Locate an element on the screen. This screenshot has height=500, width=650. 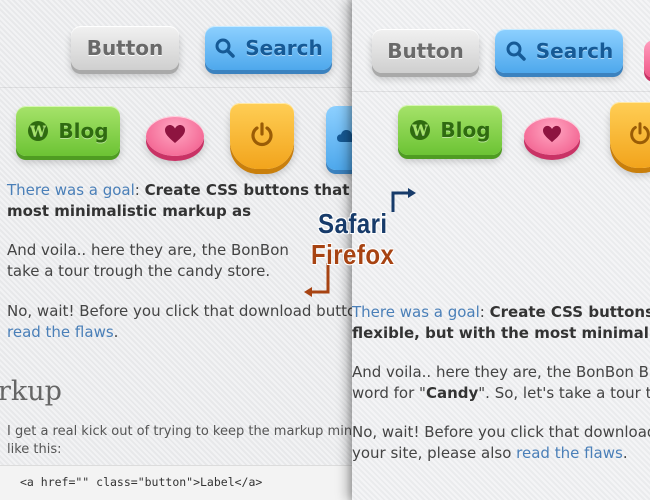
firefox-label: Firefox is located at coordinates (353, 254).